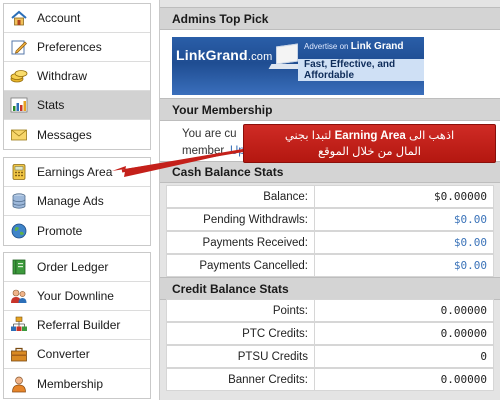 The image size is (500, 400). I want to click on banner-credits-value: 0.00000, so click(463, 379).